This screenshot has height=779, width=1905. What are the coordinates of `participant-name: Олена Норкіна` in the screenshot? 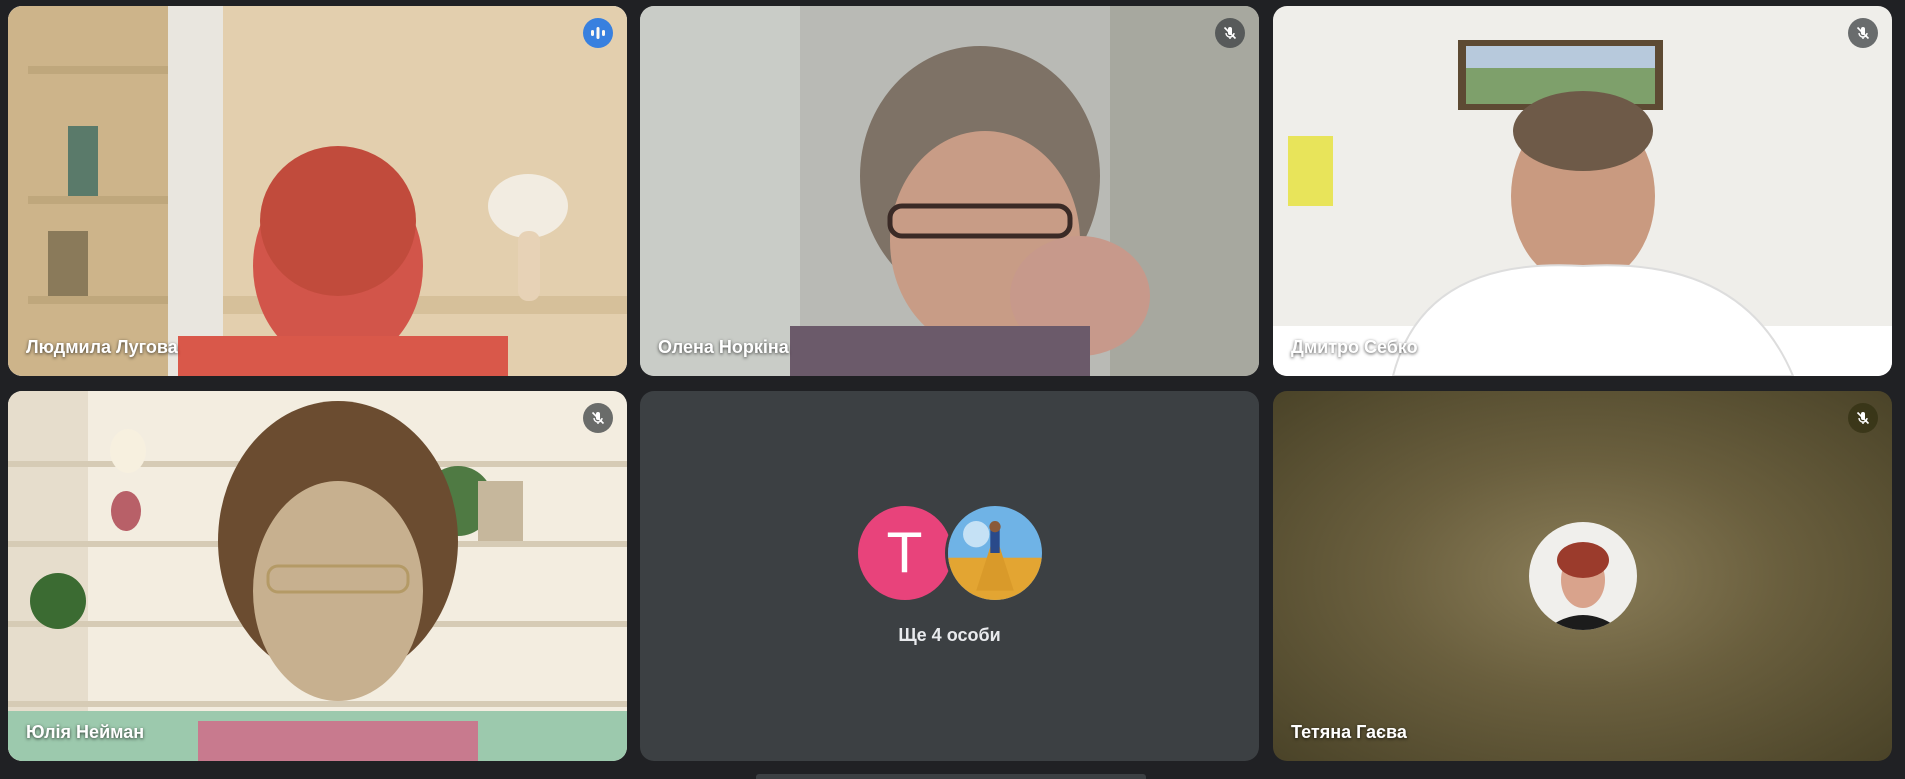 It's located at (723, 347).